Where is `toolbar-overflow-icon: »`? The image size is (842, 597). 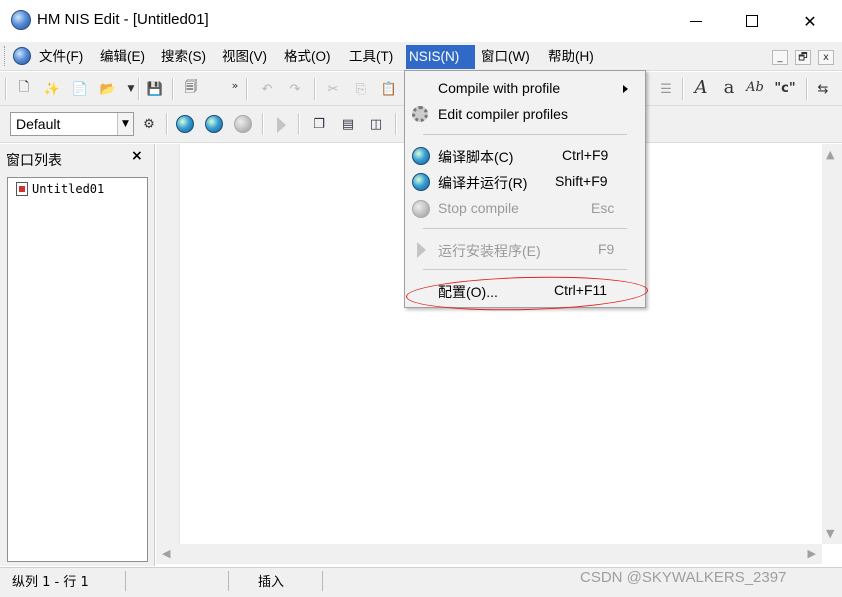 toolbar-overflow-icon: » is located at coordinates (235, 85).